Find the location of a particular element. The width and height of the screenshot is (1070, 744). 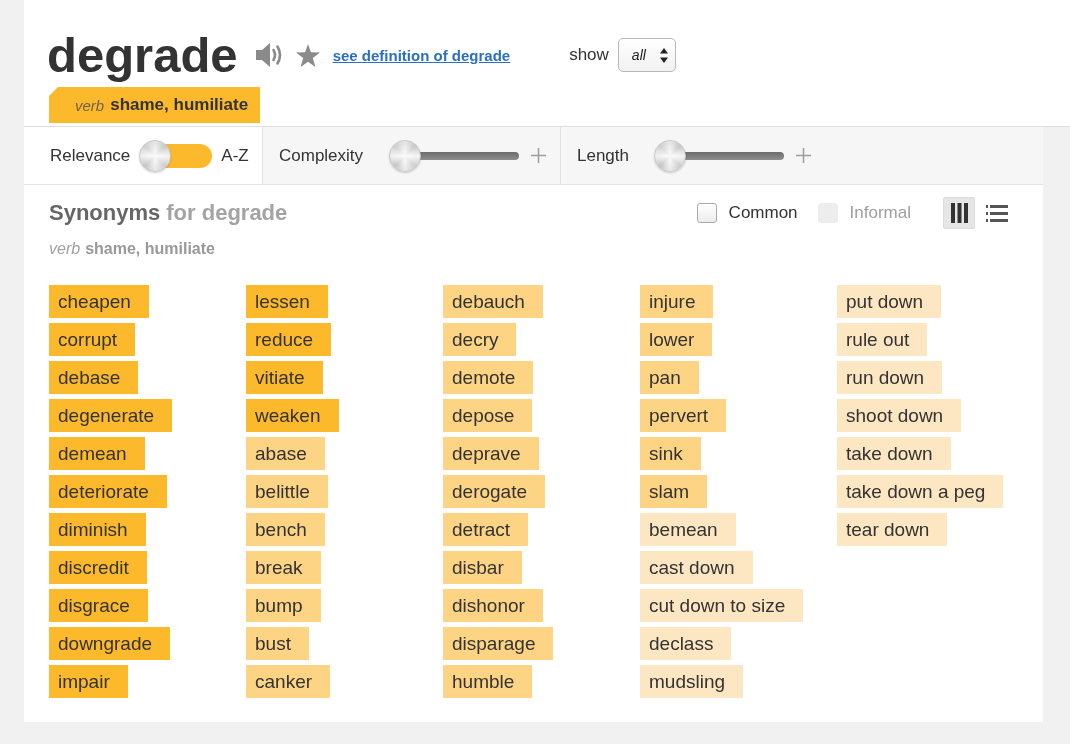

sort-switch is located at coordinates (176, 155).